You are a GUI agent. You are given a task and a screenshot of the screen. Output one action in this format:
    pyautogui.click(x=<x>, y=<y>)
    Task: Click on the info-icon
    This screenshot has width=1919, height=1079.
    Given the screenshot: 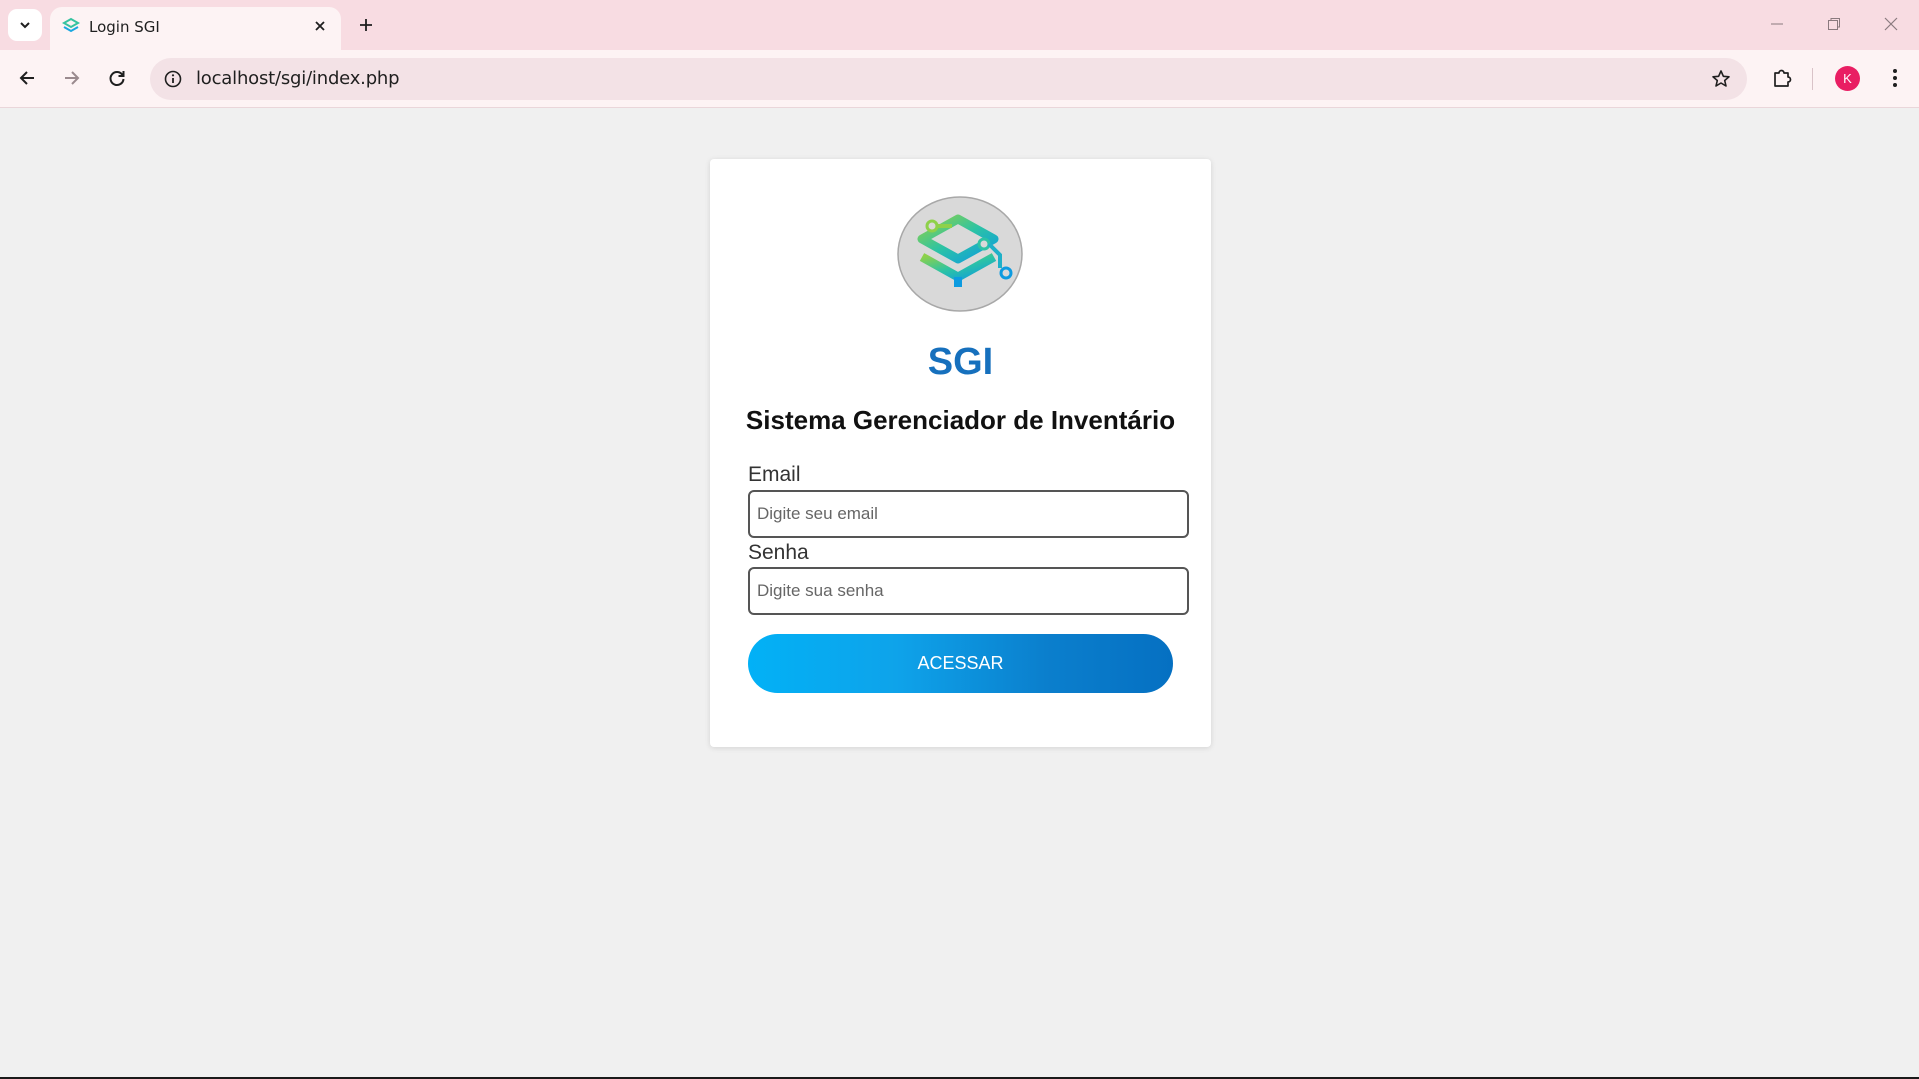 What is the action you would take?
    pyautogui.click(x=173, y=79)
    